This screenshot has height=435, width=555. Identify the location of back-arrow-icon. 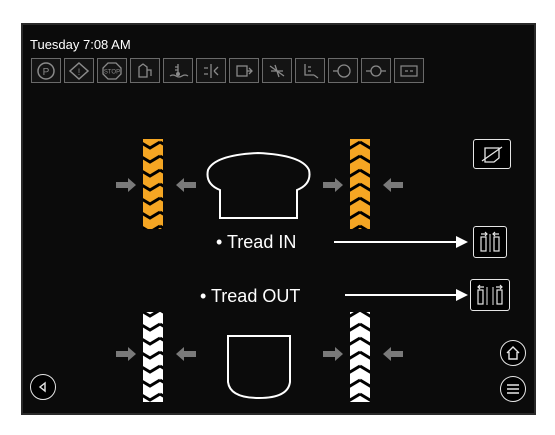
(42, 387).